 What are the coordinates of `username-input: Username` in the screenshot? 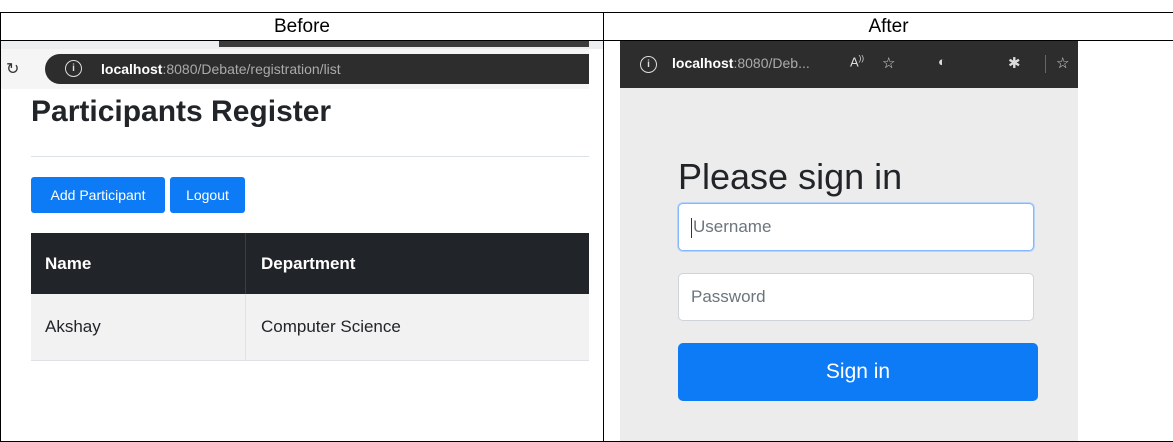 It's located at (856, 227).